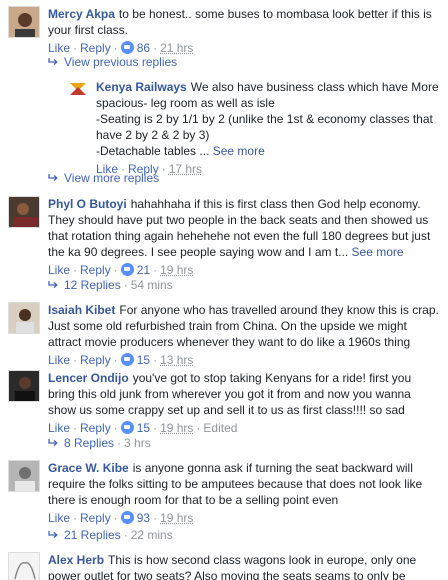 This screenshot has height=580, width=448. I want to click on replies-link: 12 Replies · 54 mins, so click(110, 285).